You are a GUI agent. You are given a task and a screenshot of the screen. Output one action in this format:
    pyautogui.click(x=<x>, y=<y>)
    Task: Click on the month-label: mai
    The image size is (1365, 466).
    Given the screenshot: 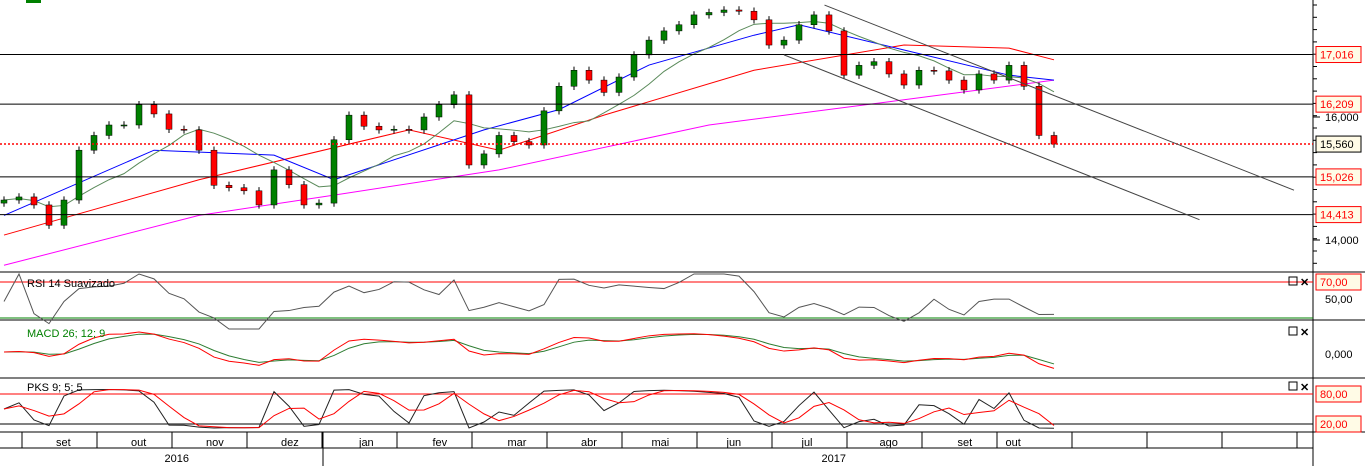 What is the action you would take?
    pyautogui.click(x=661, y=443)
    